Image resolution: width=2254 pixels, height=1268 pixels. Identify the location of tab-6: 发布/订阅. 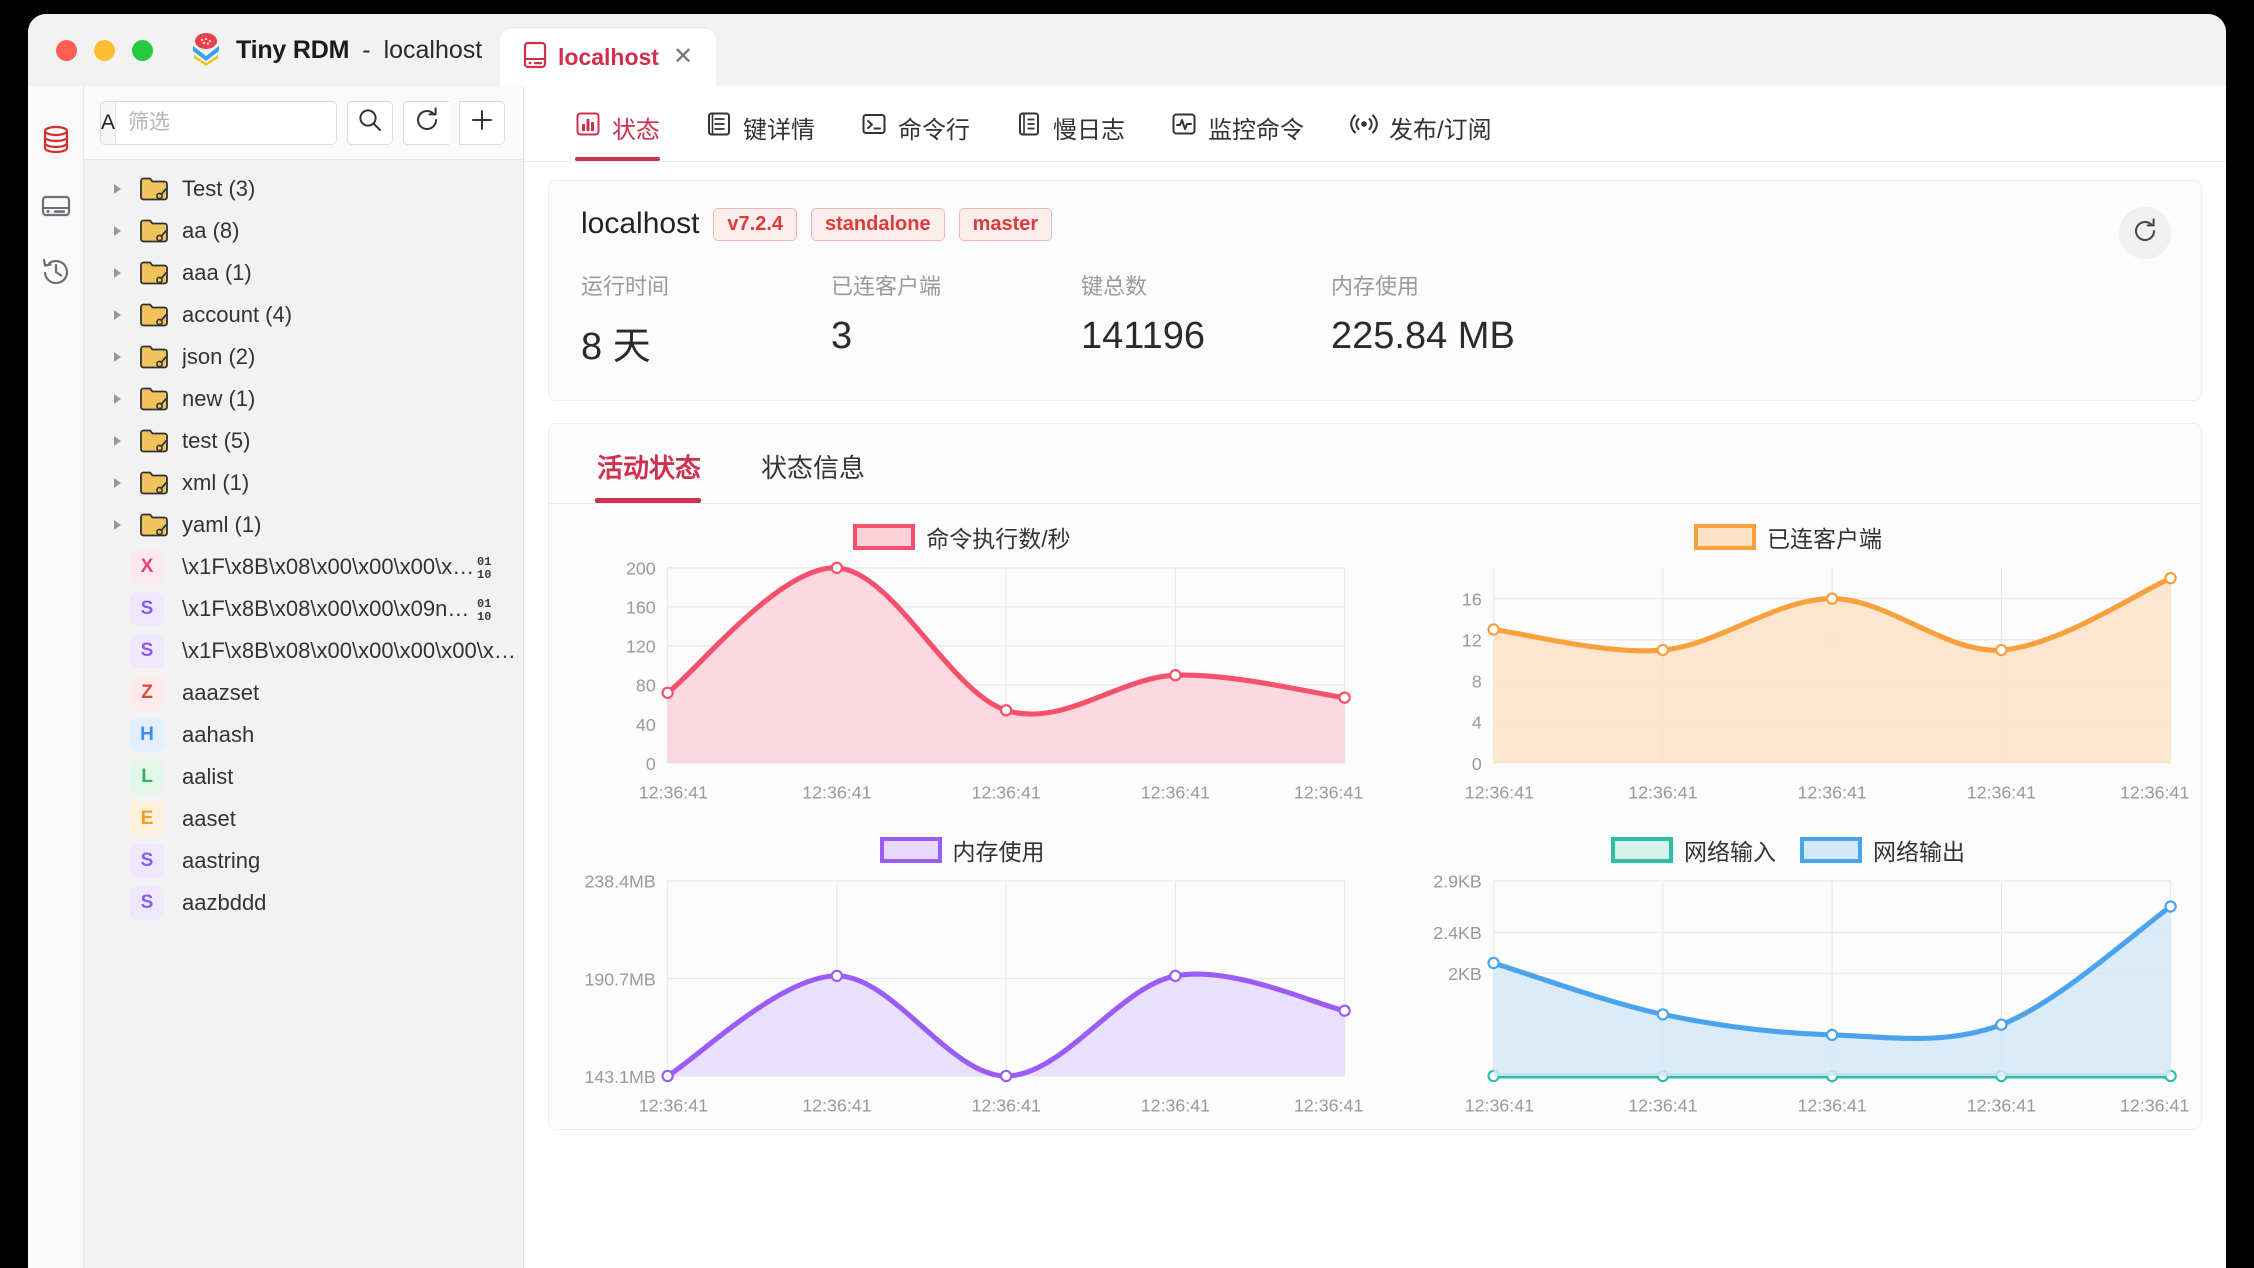
(1421, 135).